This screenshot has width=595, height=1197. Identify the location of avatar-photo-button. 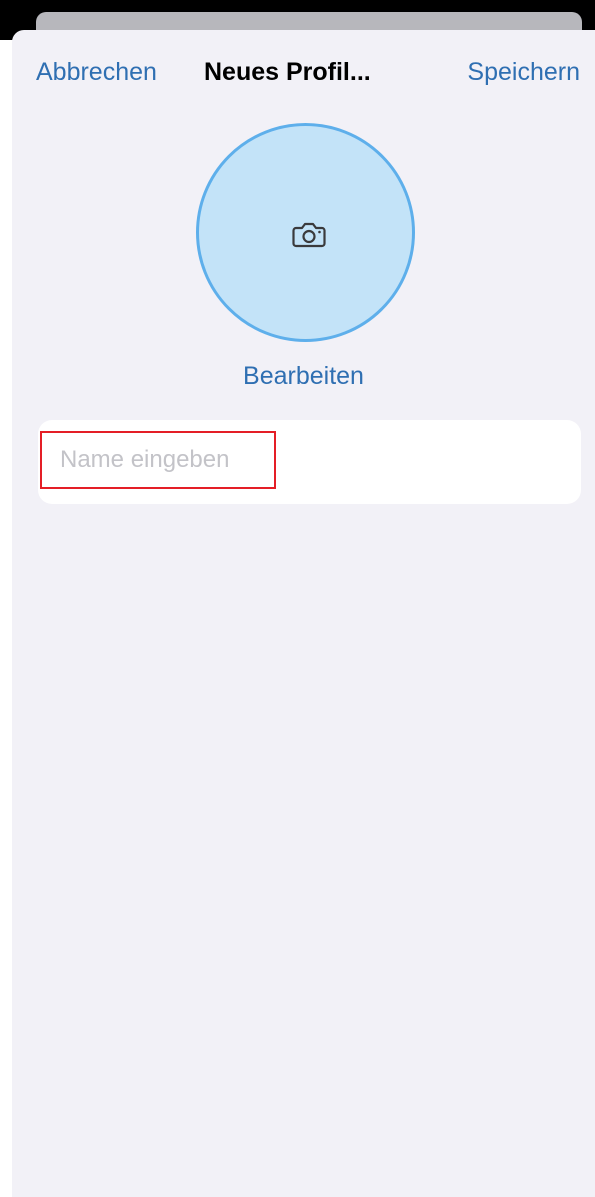
(305, 232).